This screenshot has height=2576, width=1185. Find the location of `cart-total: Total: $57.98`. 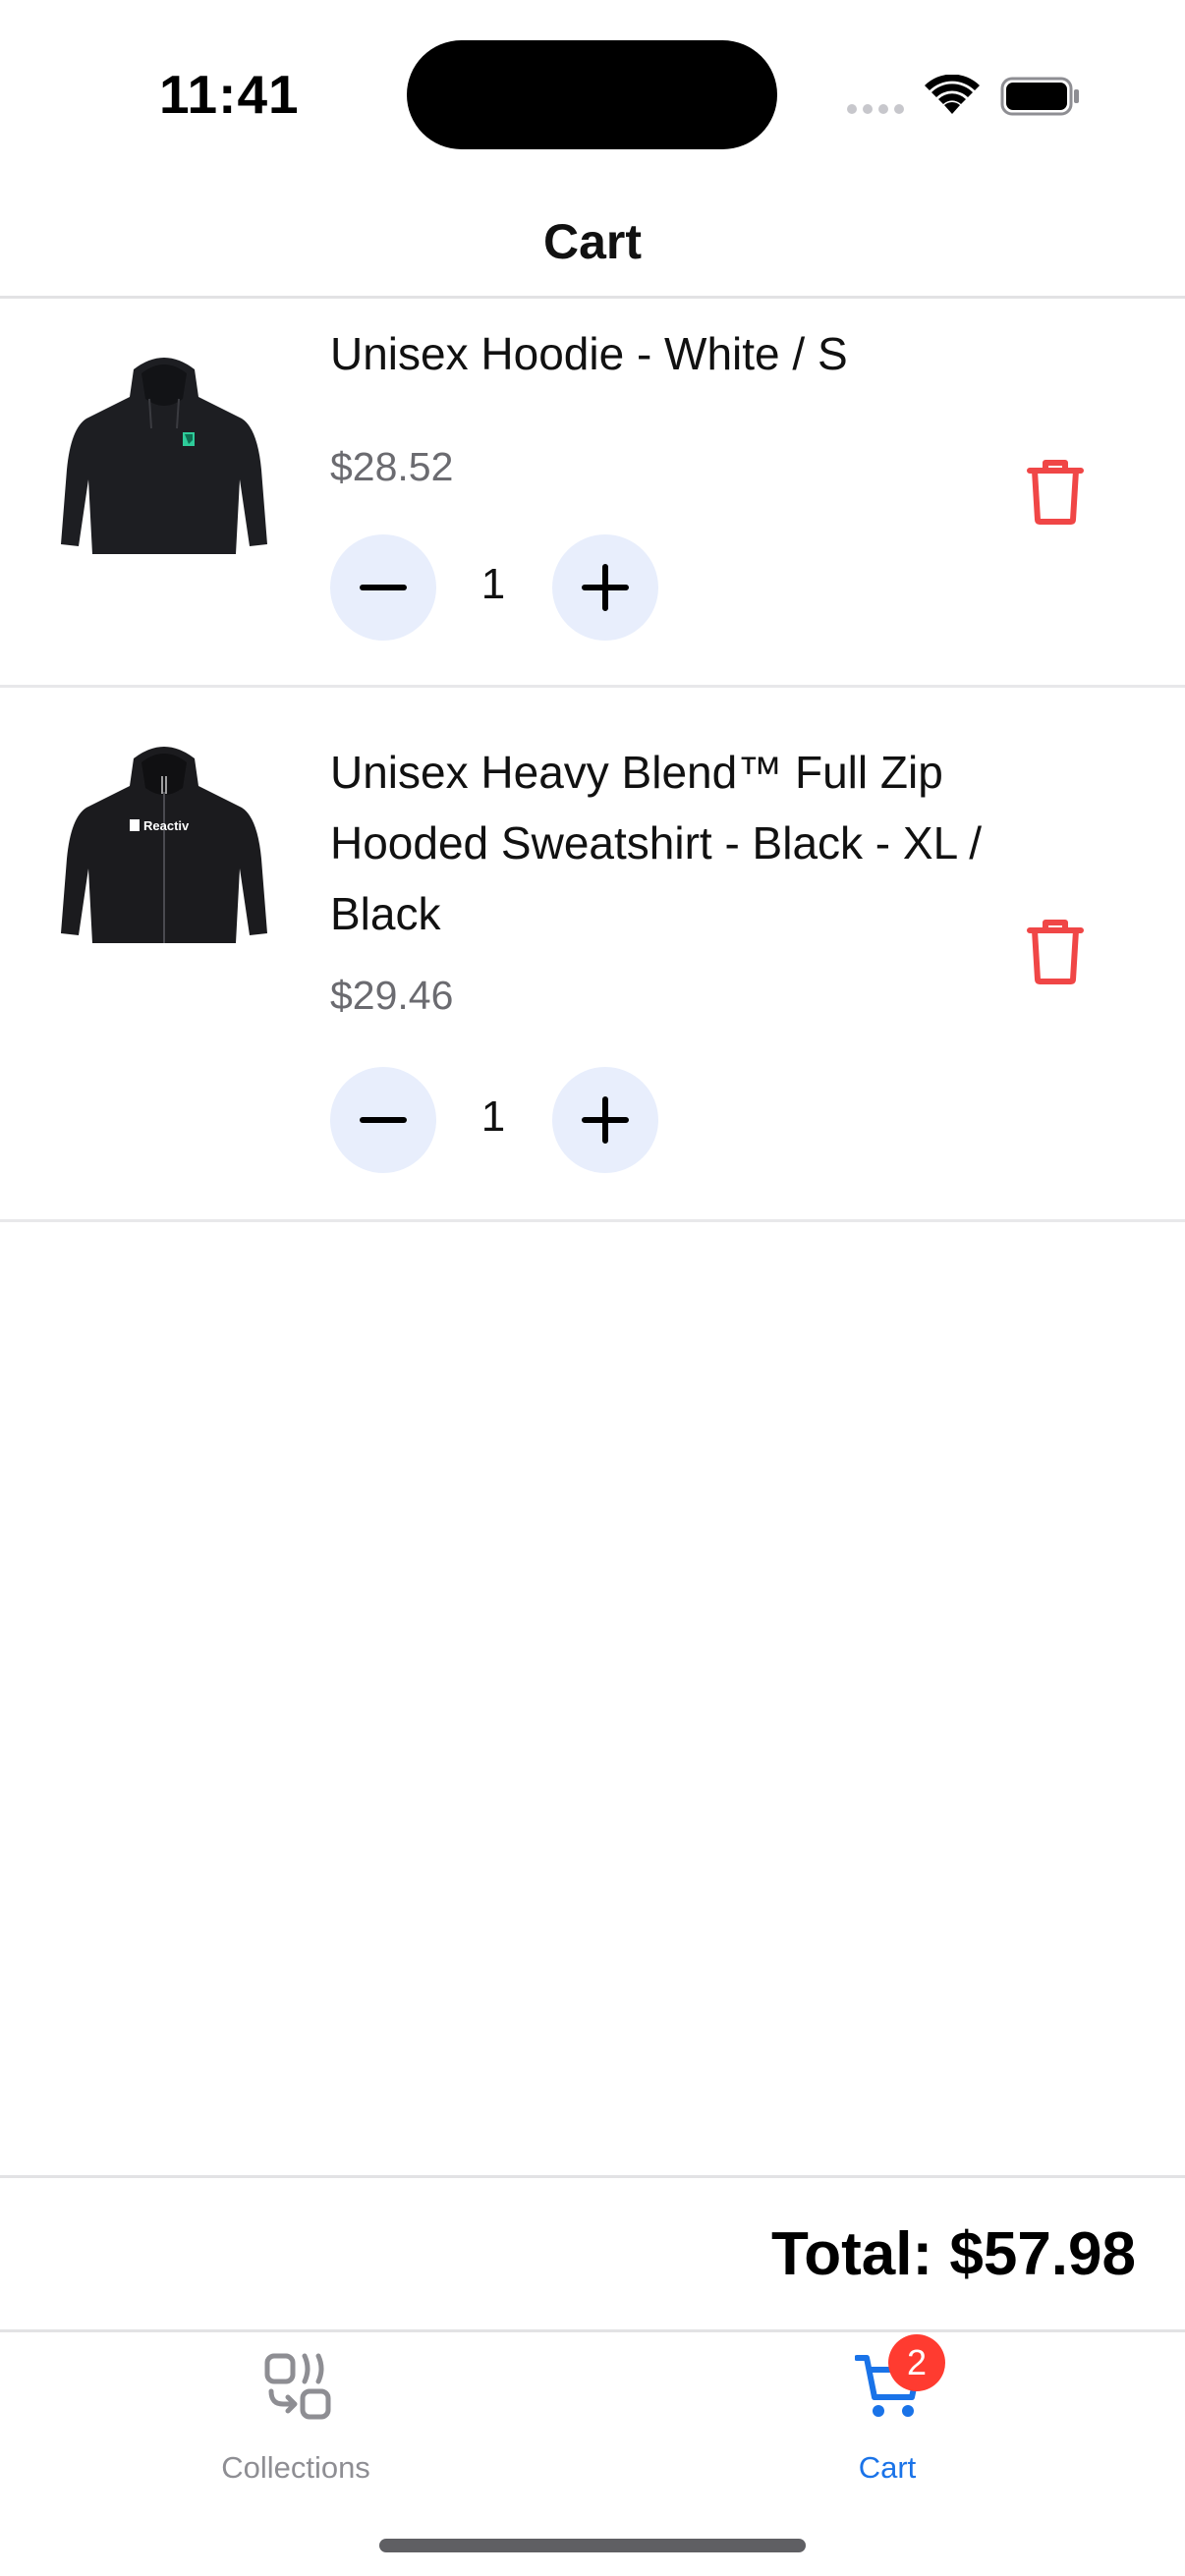

cart-total: Total: $57.98 is located at coordinates (953, 2254).